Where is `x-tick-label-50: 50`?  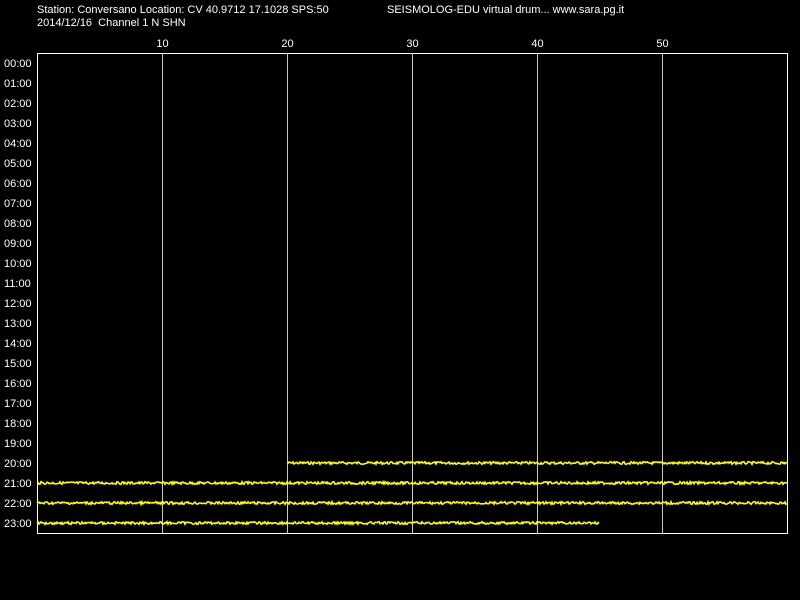
x-tick-label-50: 50 is located at coordinates (662, 44).